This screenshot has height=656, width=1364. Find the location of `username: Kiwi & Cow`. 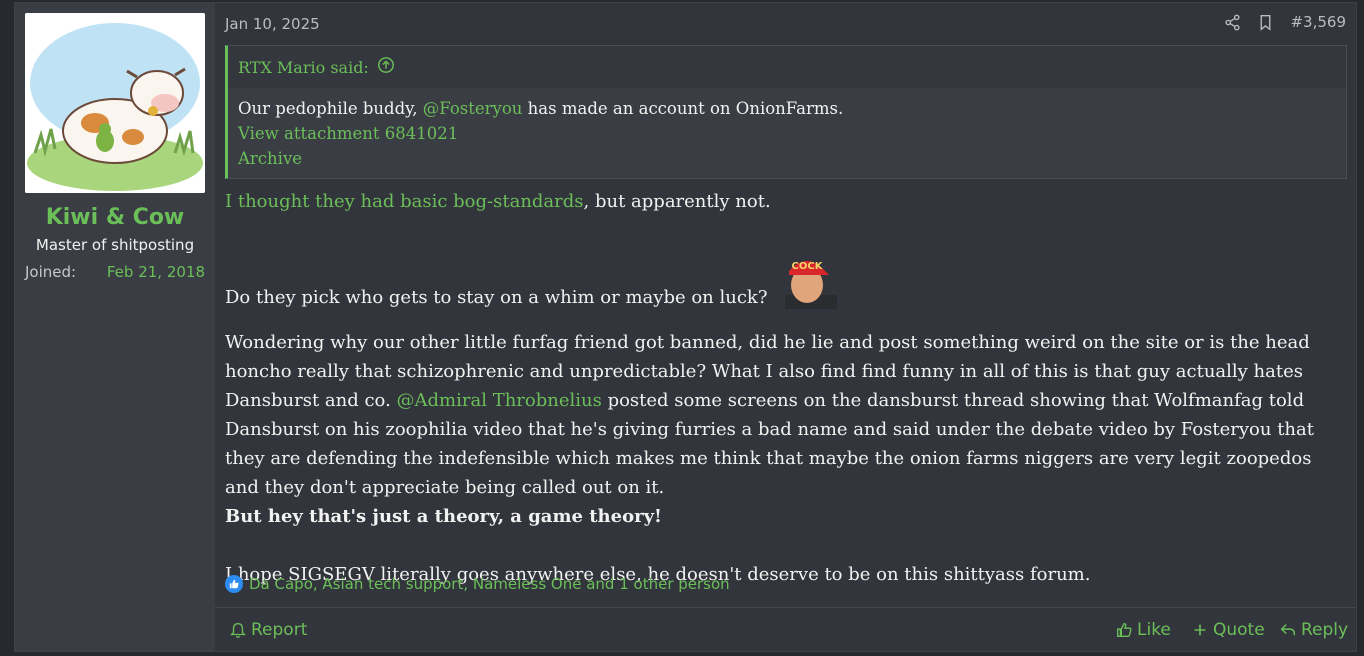

username: Kiwi & Cow is located at coordinates (115, 217).